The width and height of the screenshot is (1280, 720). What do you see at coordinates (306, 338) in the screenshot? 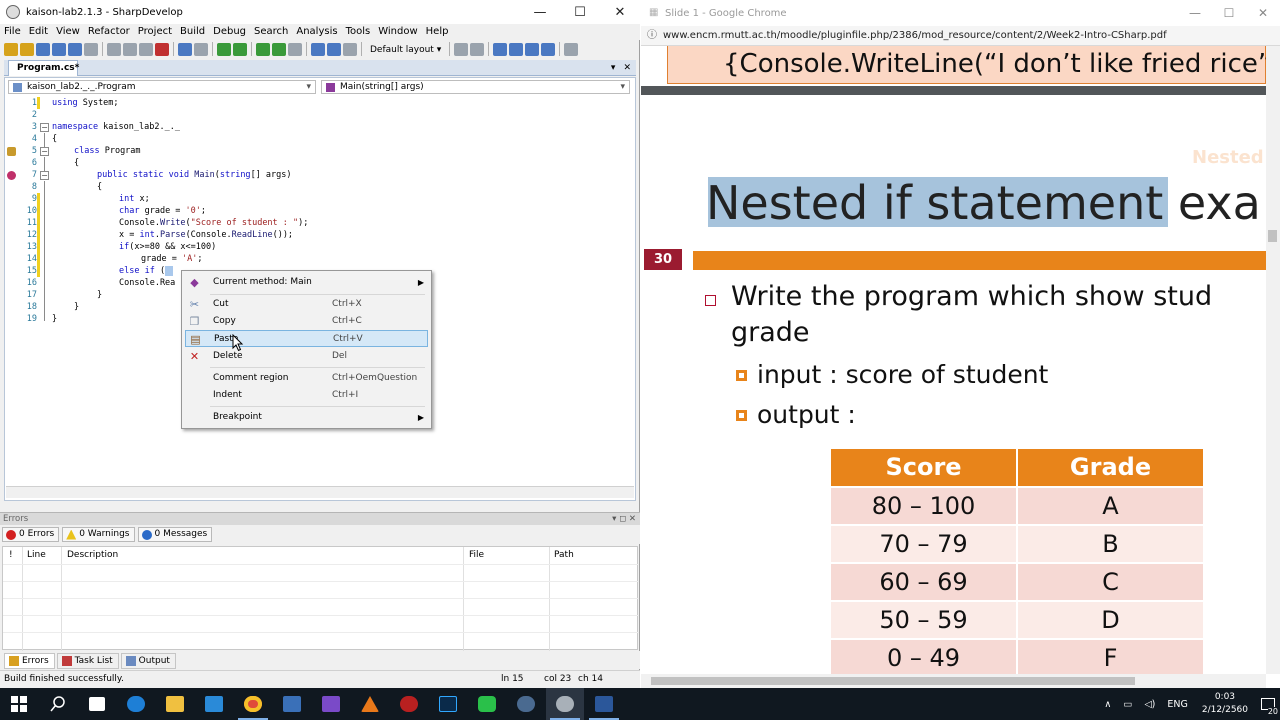
I see `menu-item-paste: ▤ Paste Ctrl+V` at bounding box center [306, 338].